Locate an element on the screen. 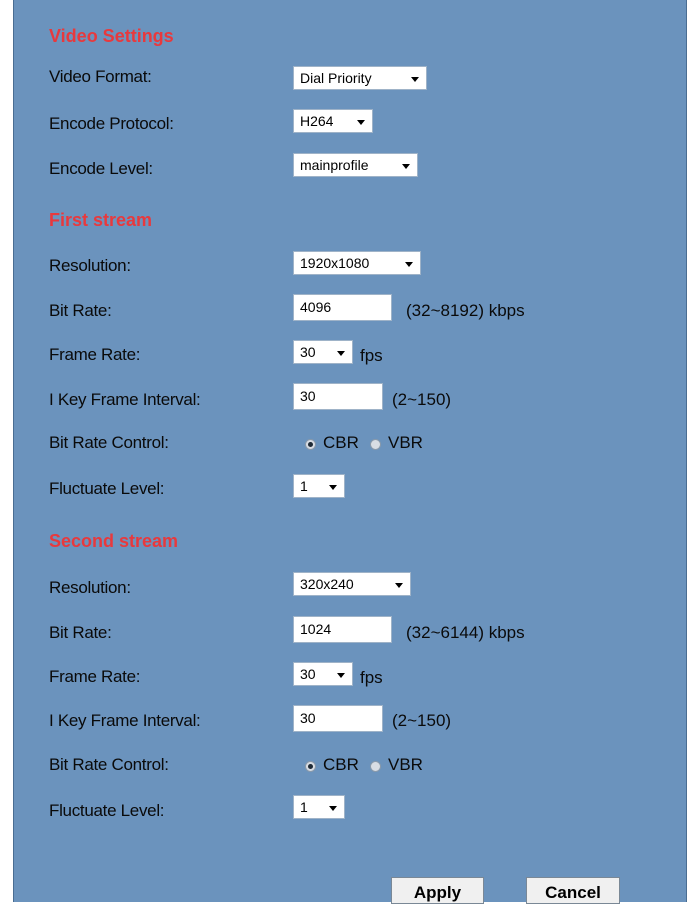  first-resolution-value: 1920x1080 is located at coordinates (335, 263).